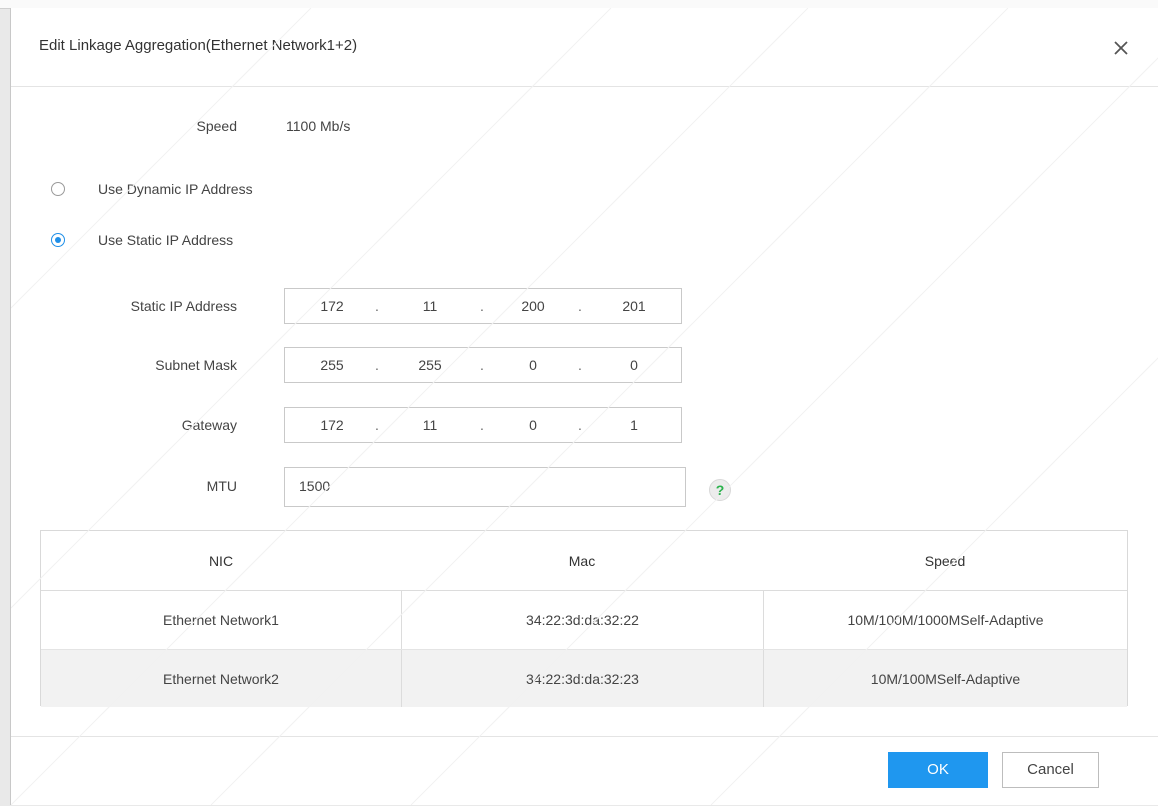  I want to click on column-header-mac: Mac, so click(582, 560).